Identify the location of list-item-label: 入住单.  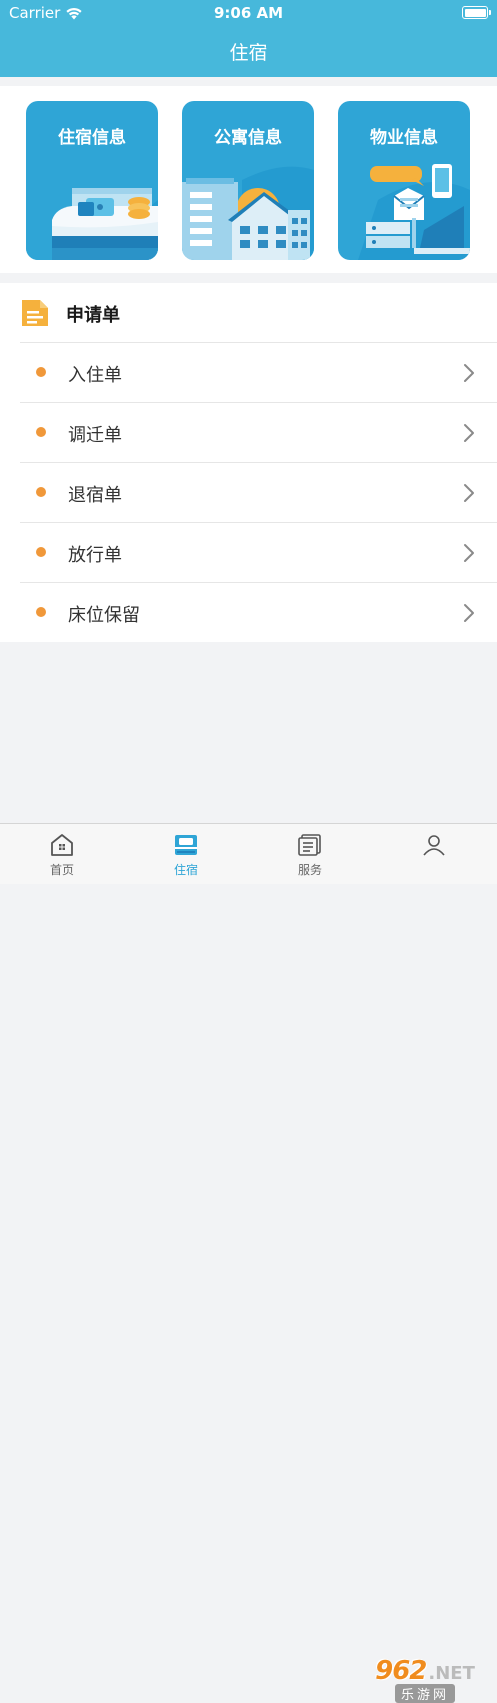
(95, 375).